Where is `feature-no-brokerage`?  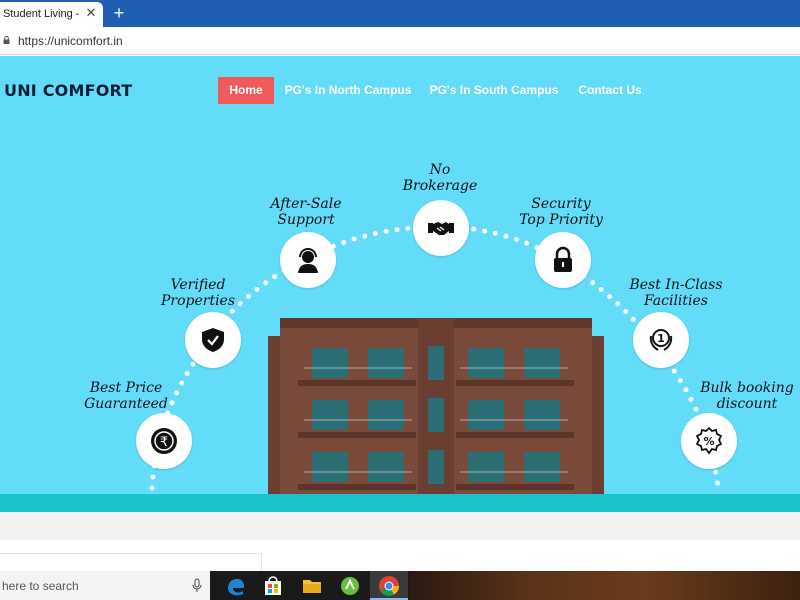
feature-no-brokerage is located at coordinates (441, 228).